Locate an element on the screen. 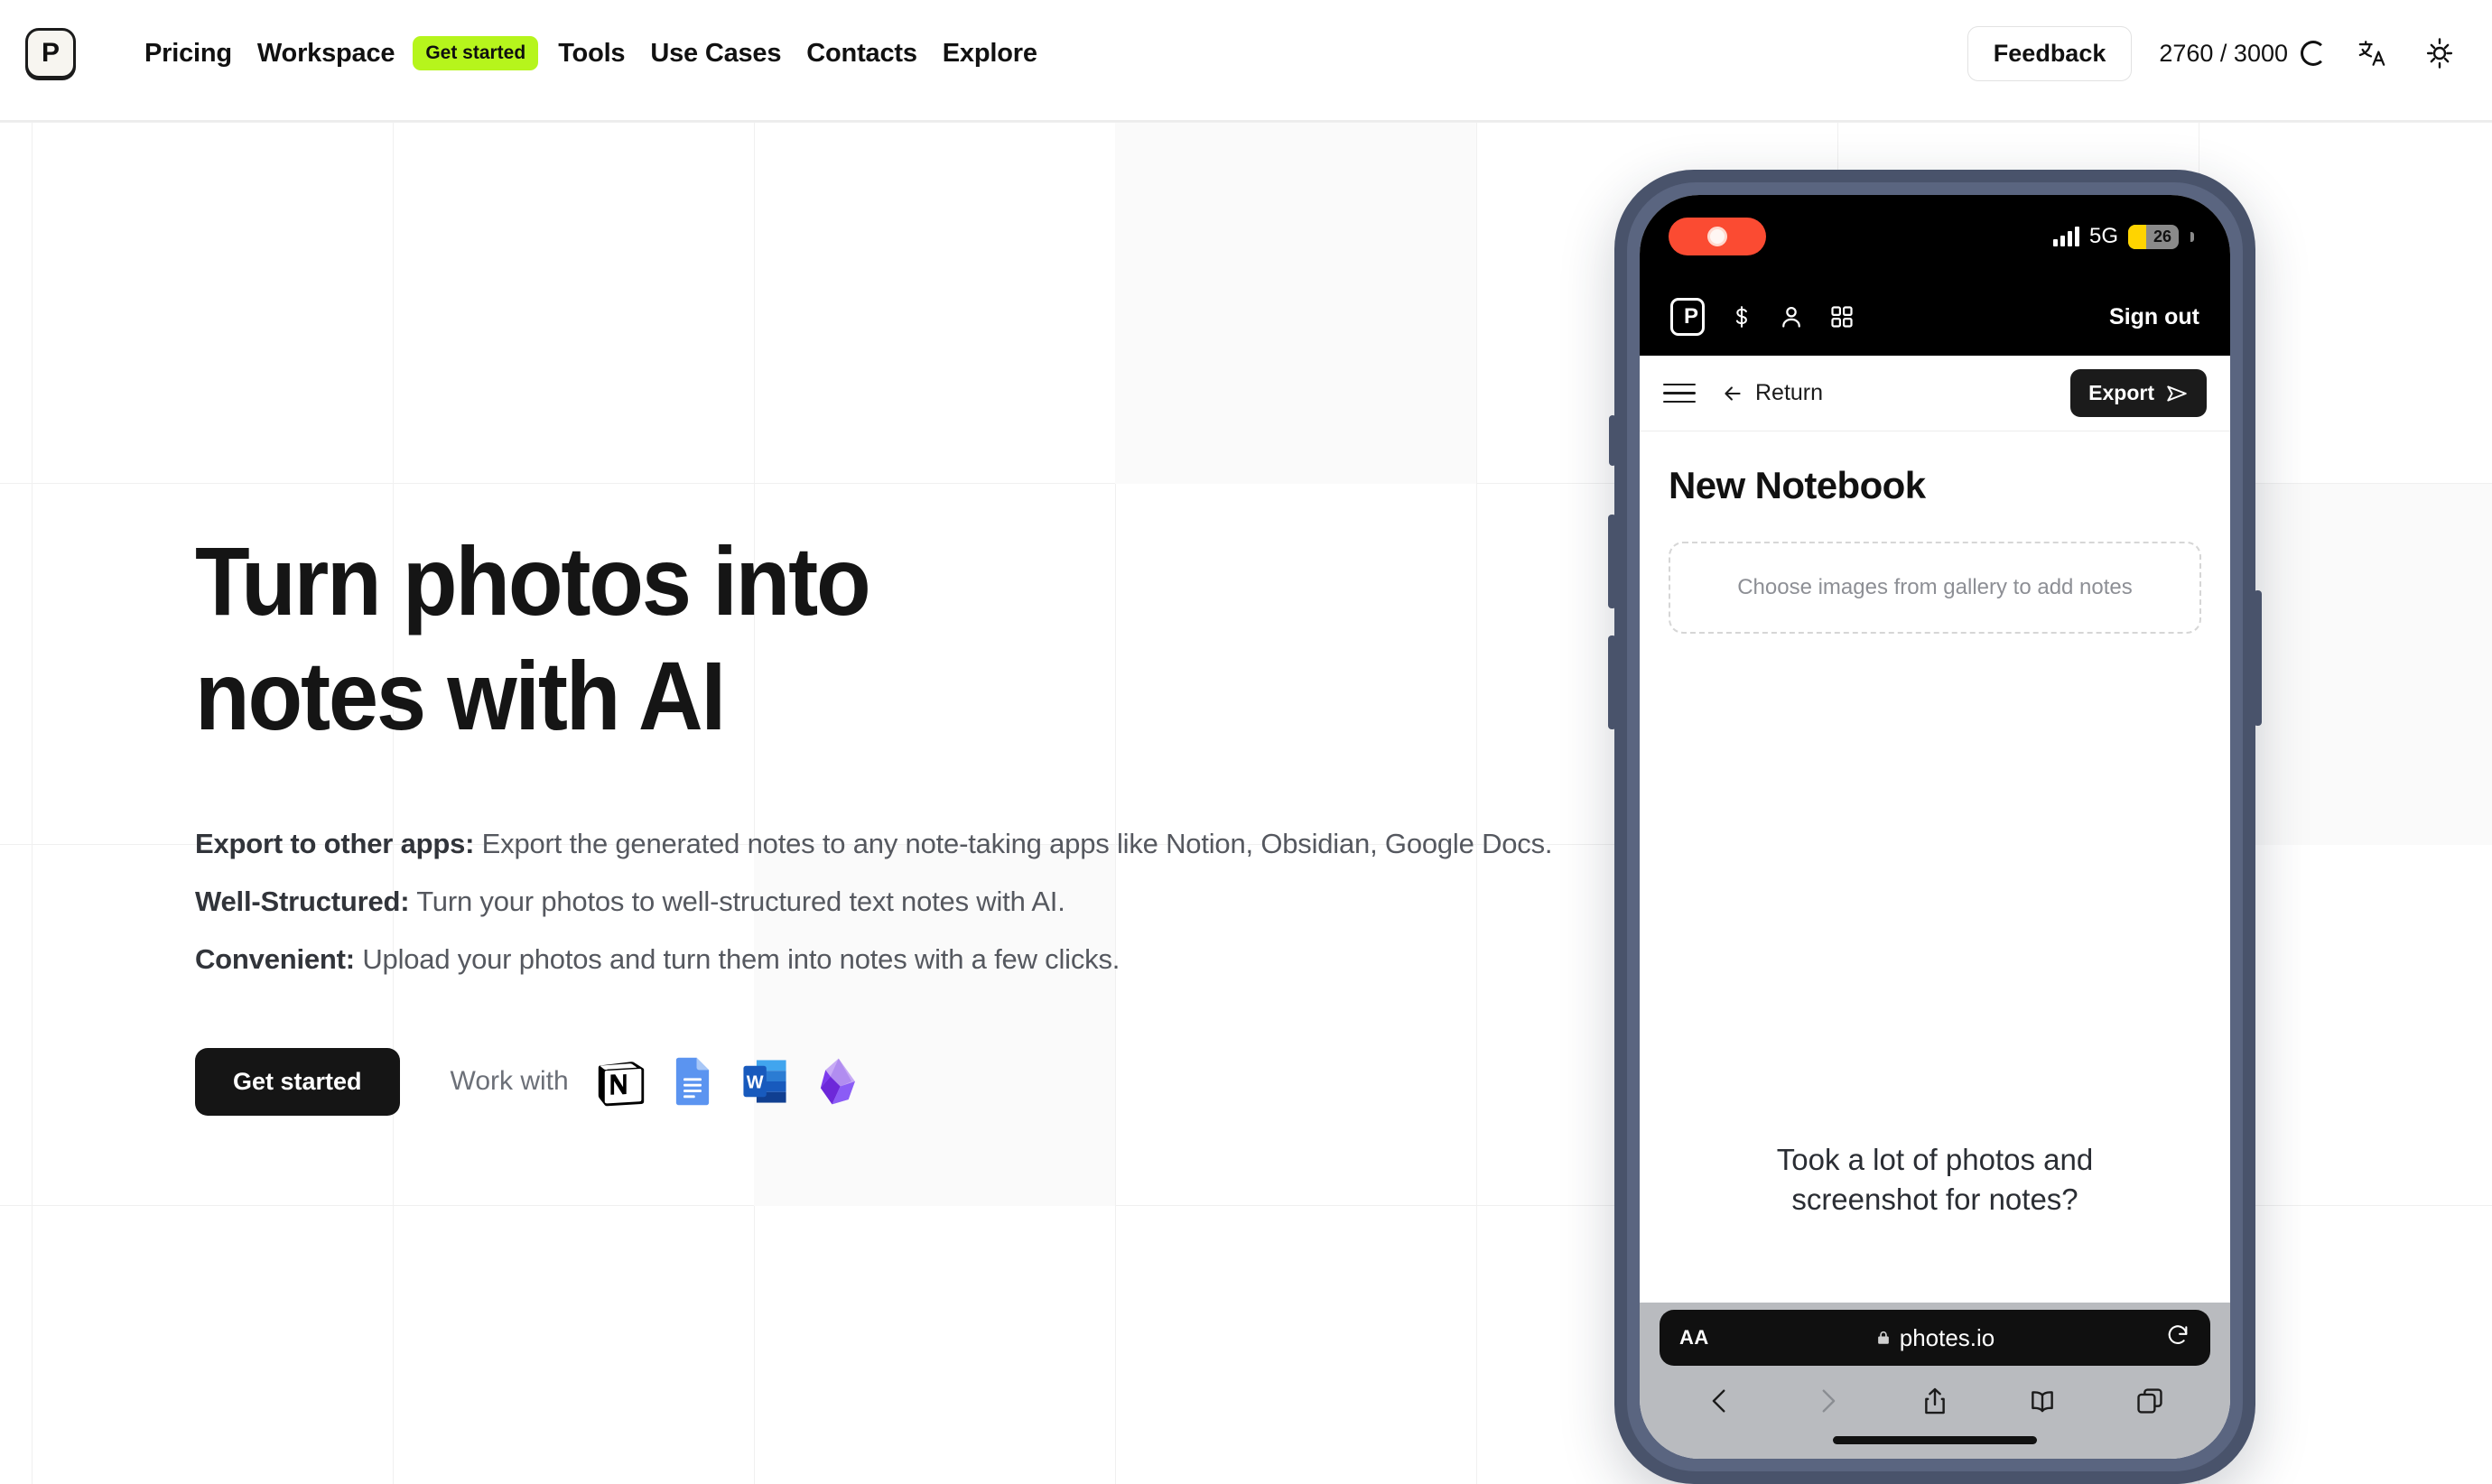  home-indicator is located at coordinates (1935, 1440).